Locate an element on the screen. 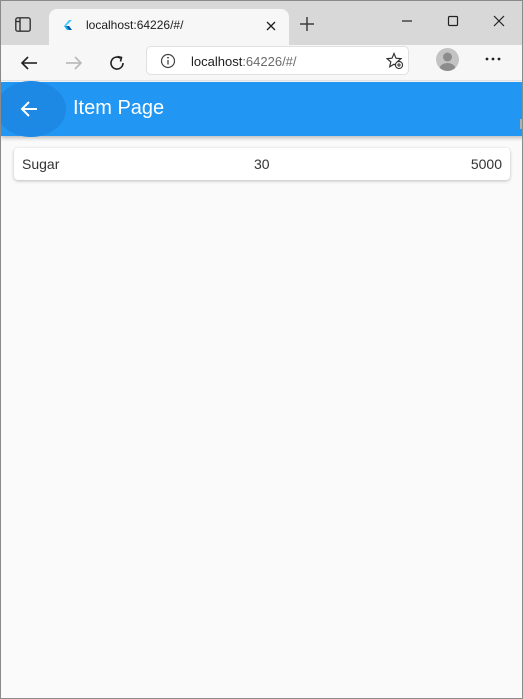  new-tab-button is located at coordinates (307, 24).